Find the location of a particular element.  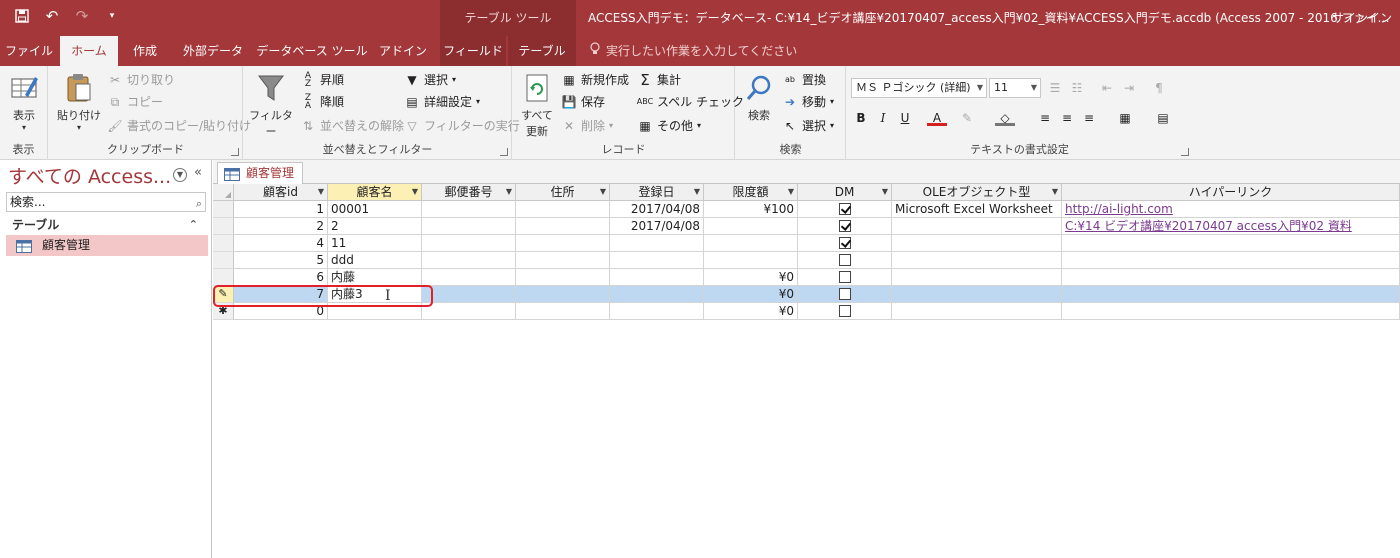

cell-id: 7 is located at coordinates (281, 294).